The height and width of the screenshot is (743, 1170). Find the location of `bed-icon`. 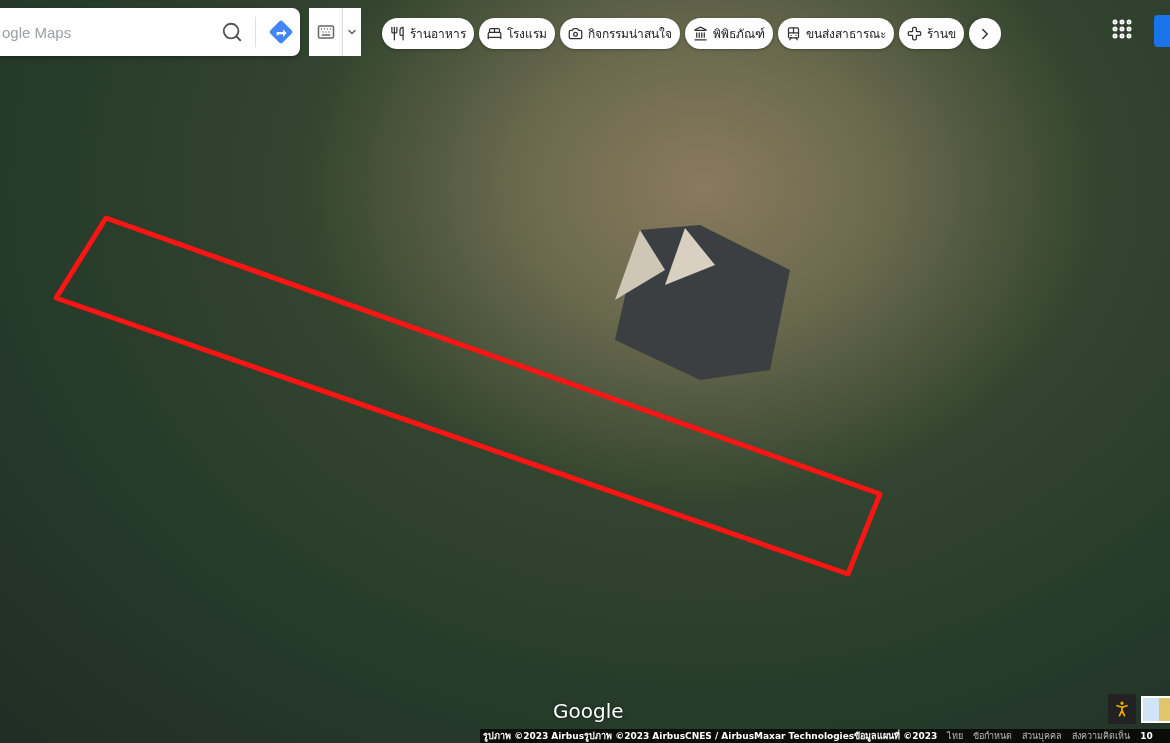

bed-icon is located at coordinates (494, 33).